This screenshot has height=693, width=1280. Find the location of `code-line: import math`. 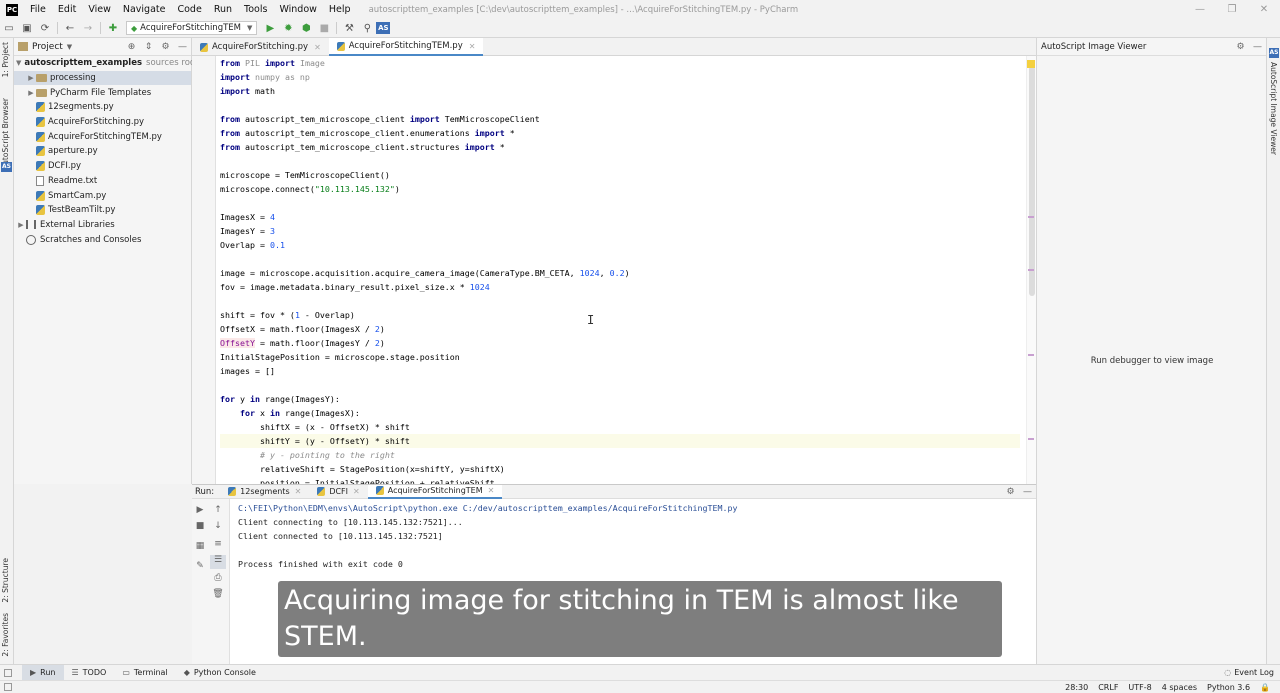

code-line: import math is located at coordinates (620, 91).